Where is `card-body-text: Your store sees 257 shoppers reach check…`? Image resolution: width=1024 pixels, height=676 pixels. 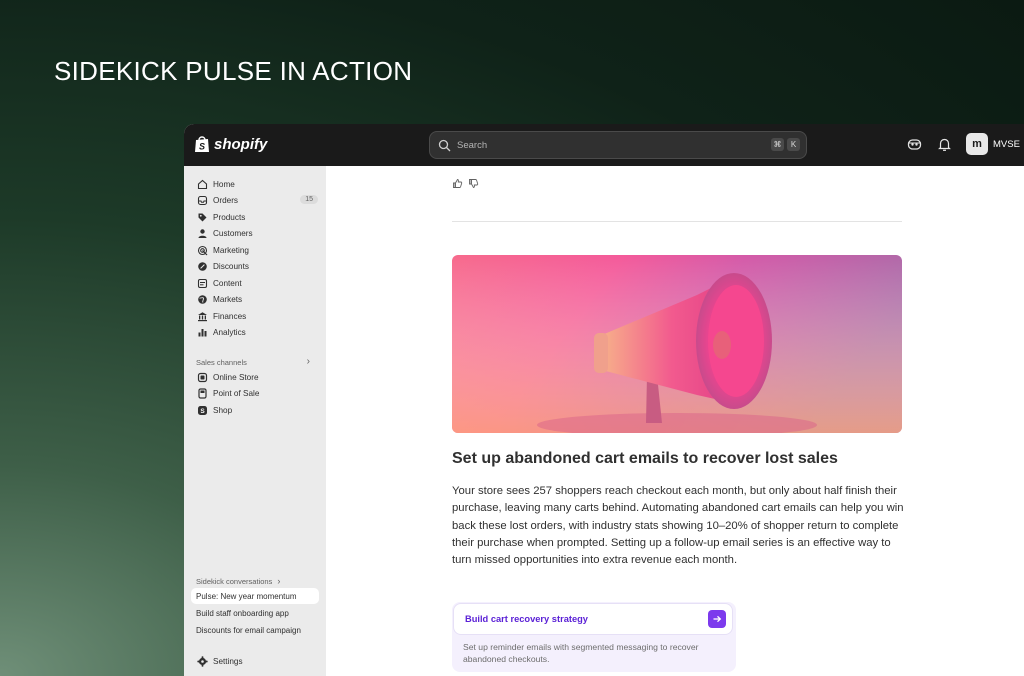 card-body-text: Your store sees 257 shoppers reach check… is located at coordinates (678, 526).